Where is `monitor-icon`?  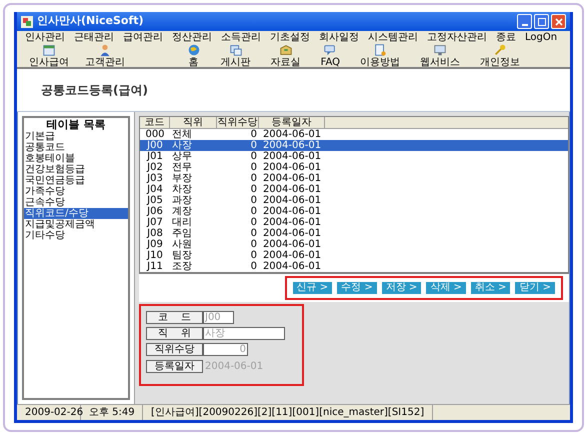 monitor-icon is located at coordinates (440, 50).